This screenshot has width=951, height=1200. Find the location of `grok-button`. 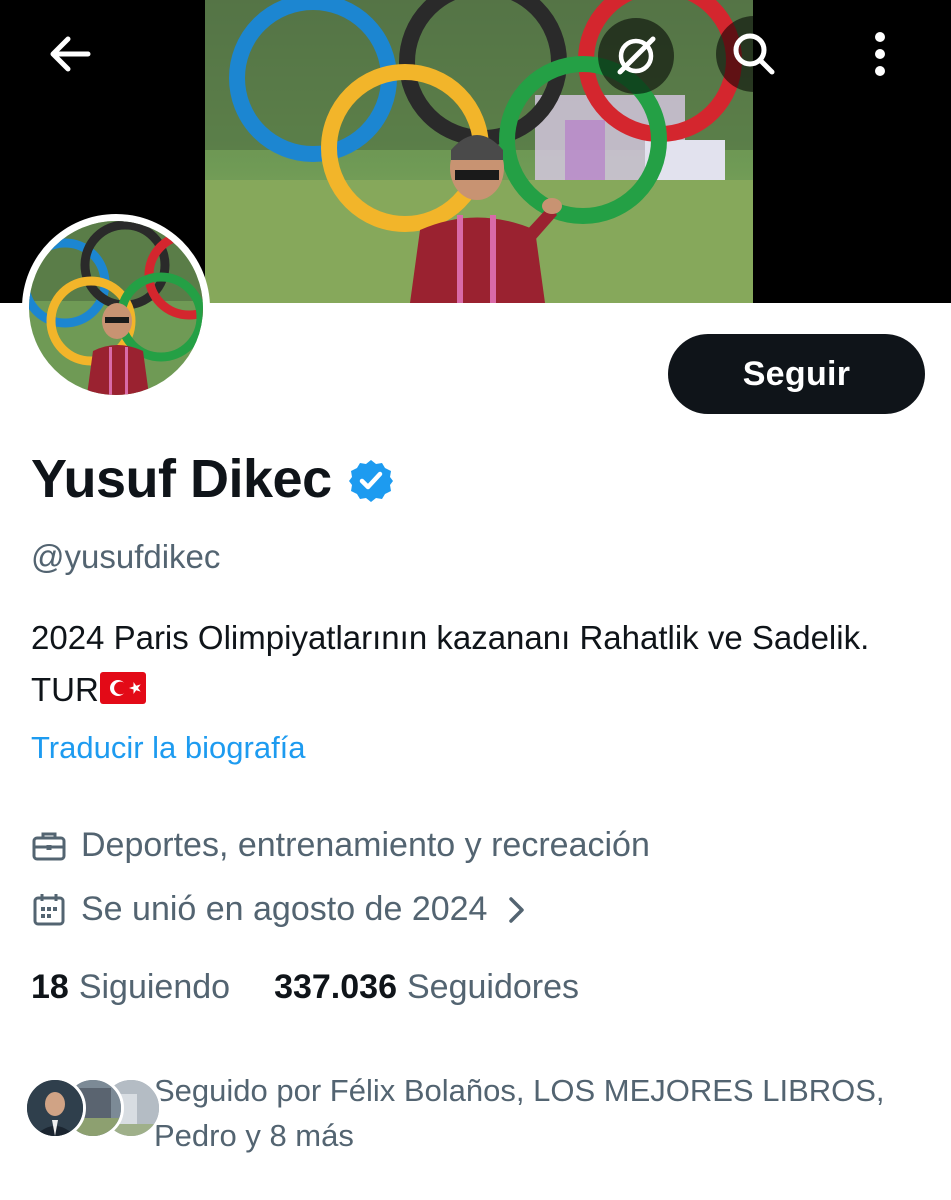

grok-button is located at coordinates (636, 56).